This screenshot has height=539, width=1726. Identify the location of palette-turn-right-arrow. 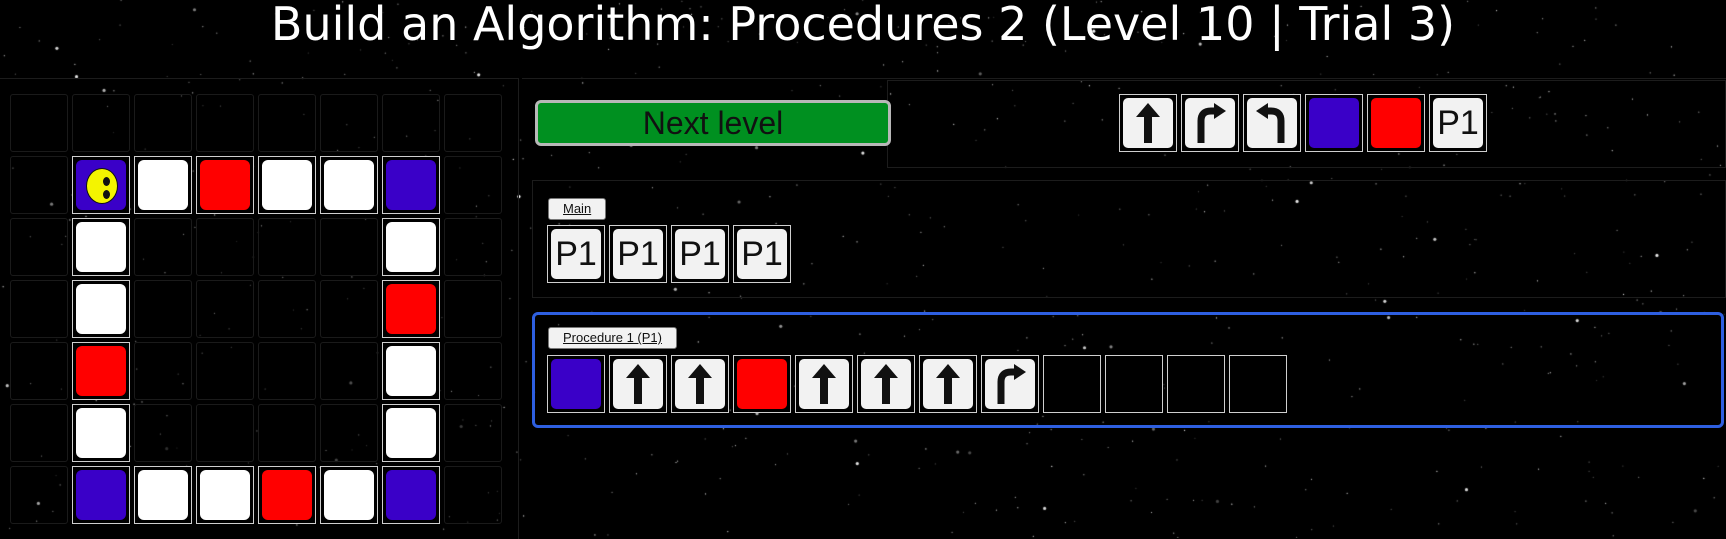
(1210, 123).